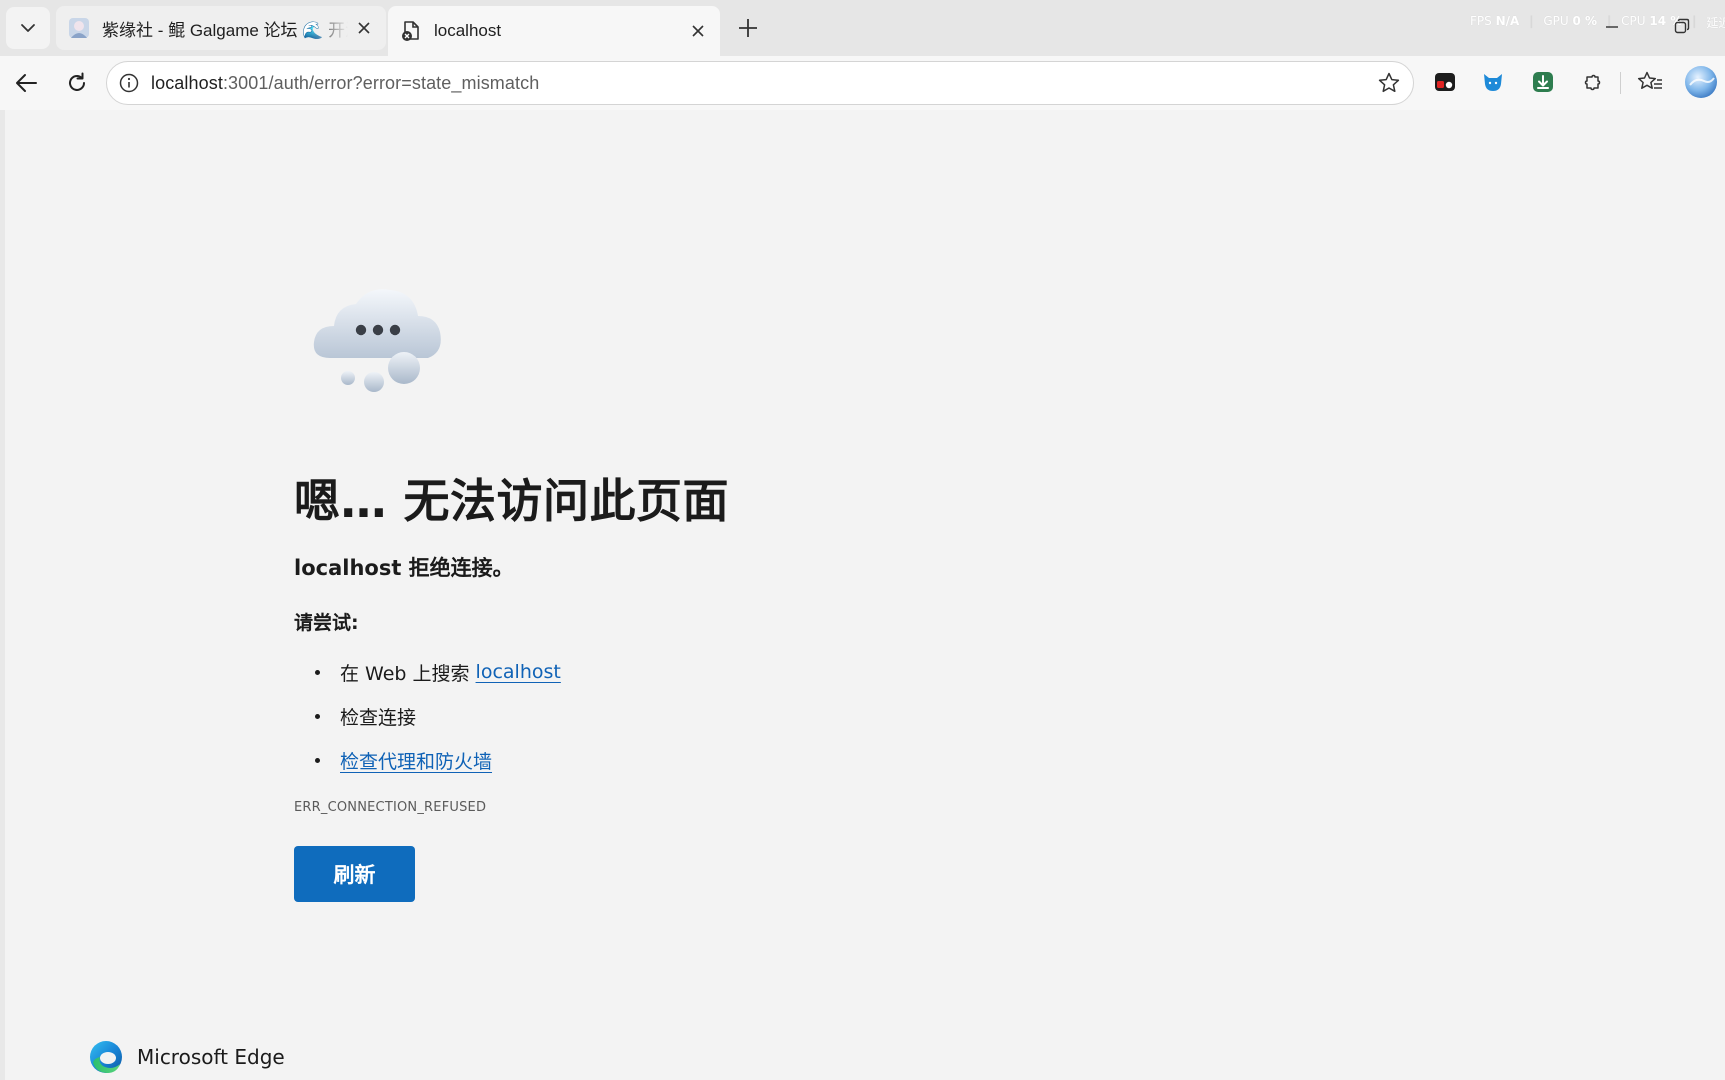 The image size is (1725, 1080). I want to click on minimize-icon, so click(1612, 27).